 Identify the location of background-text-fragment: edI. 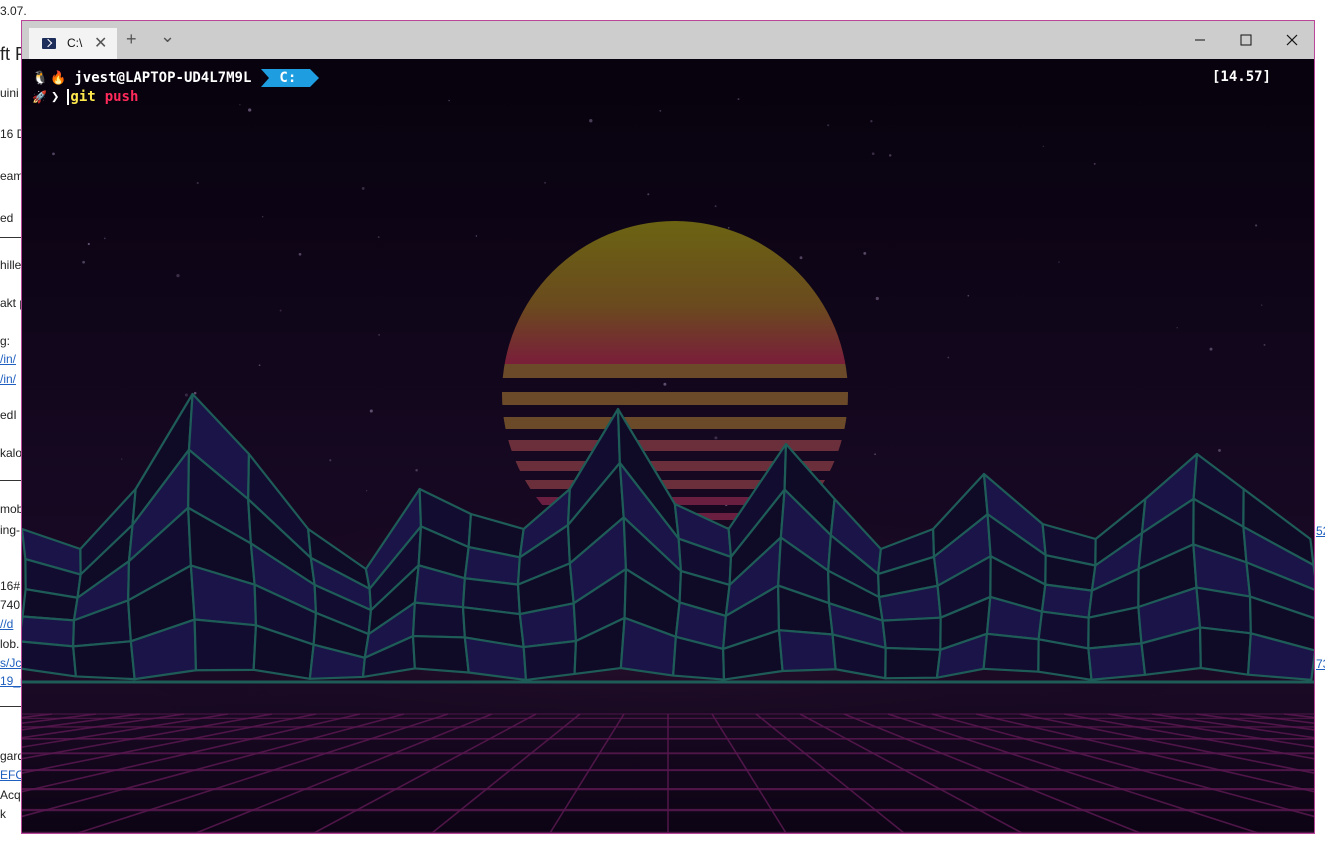
(8, 415).